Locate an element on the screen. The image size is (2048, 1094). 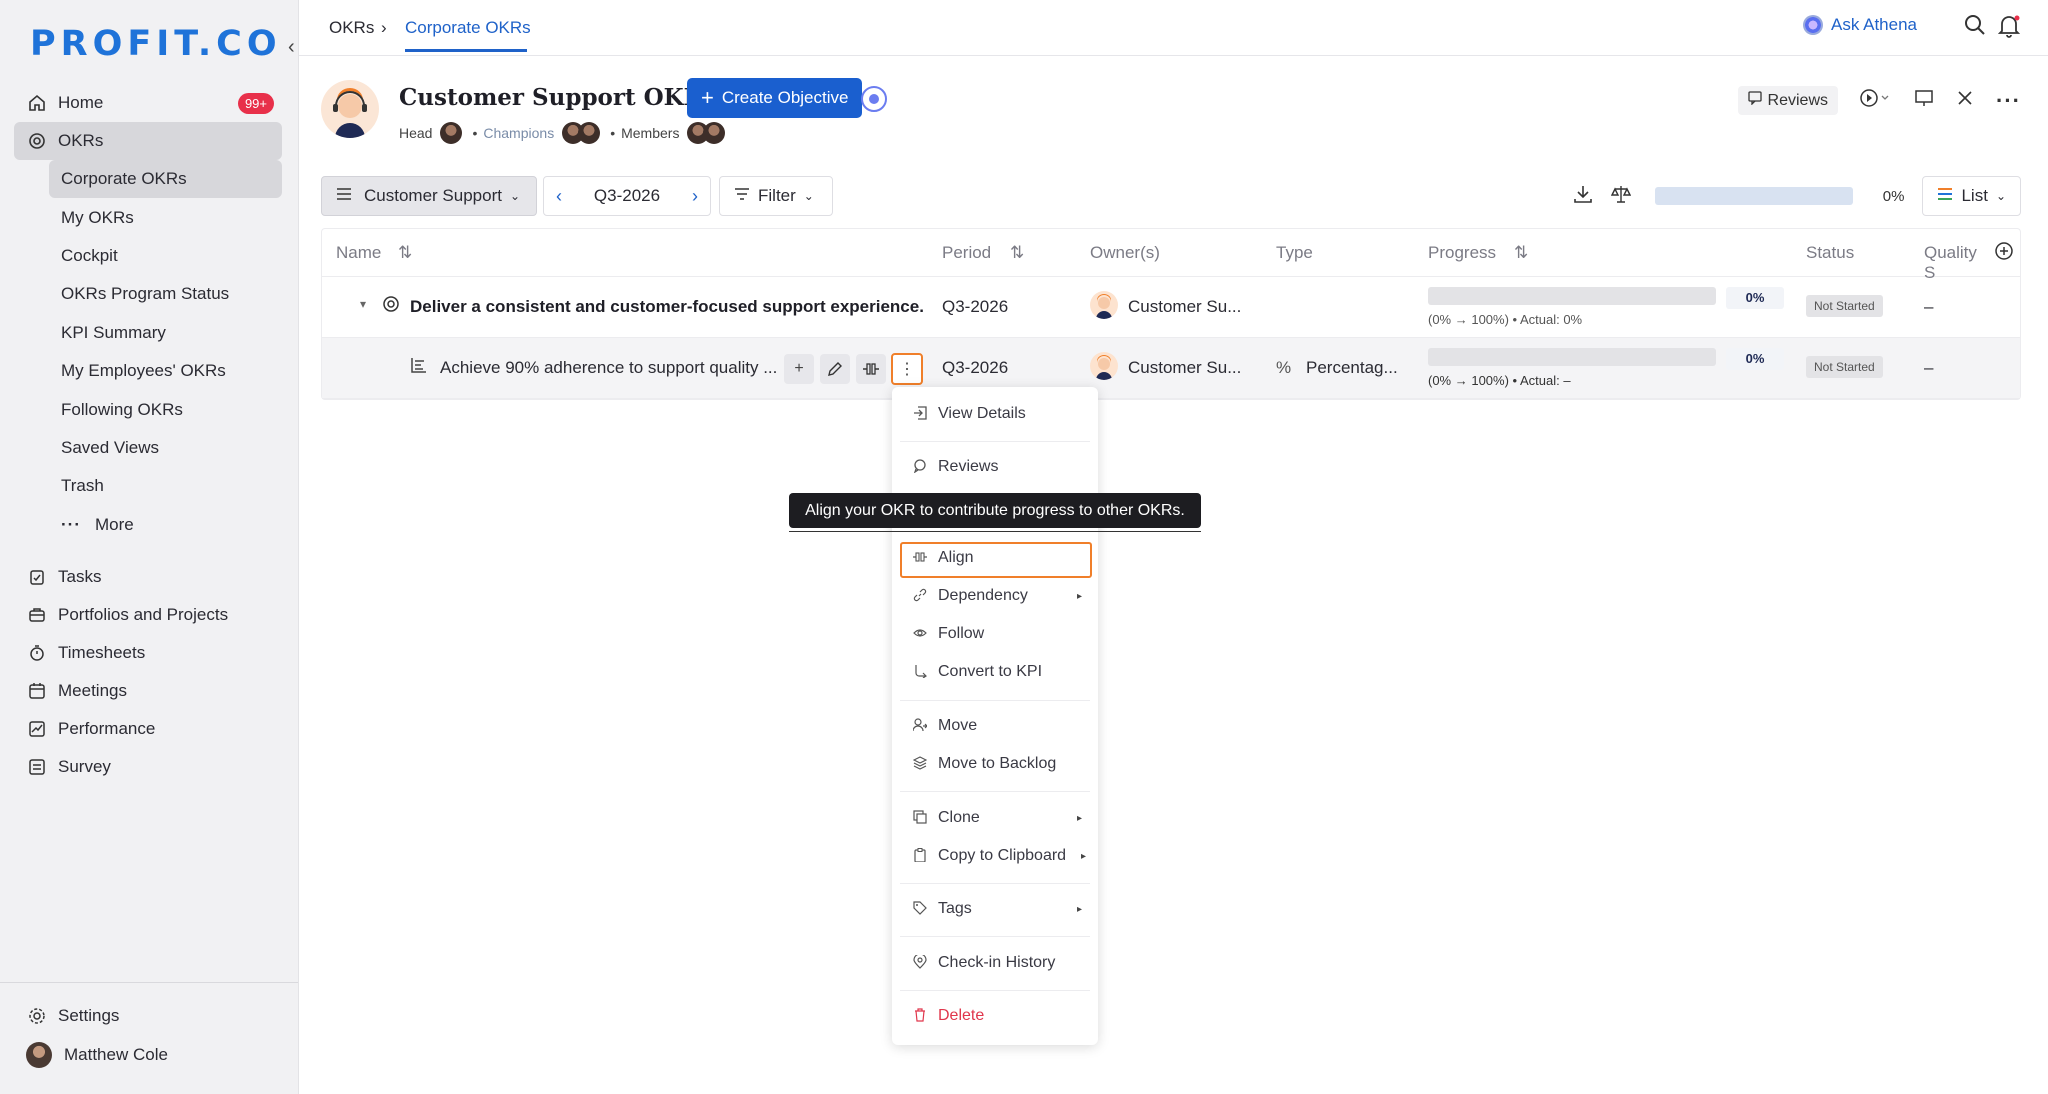
sidebar-item-my-okrs: My OKRs is located at coordinates (165, 217).